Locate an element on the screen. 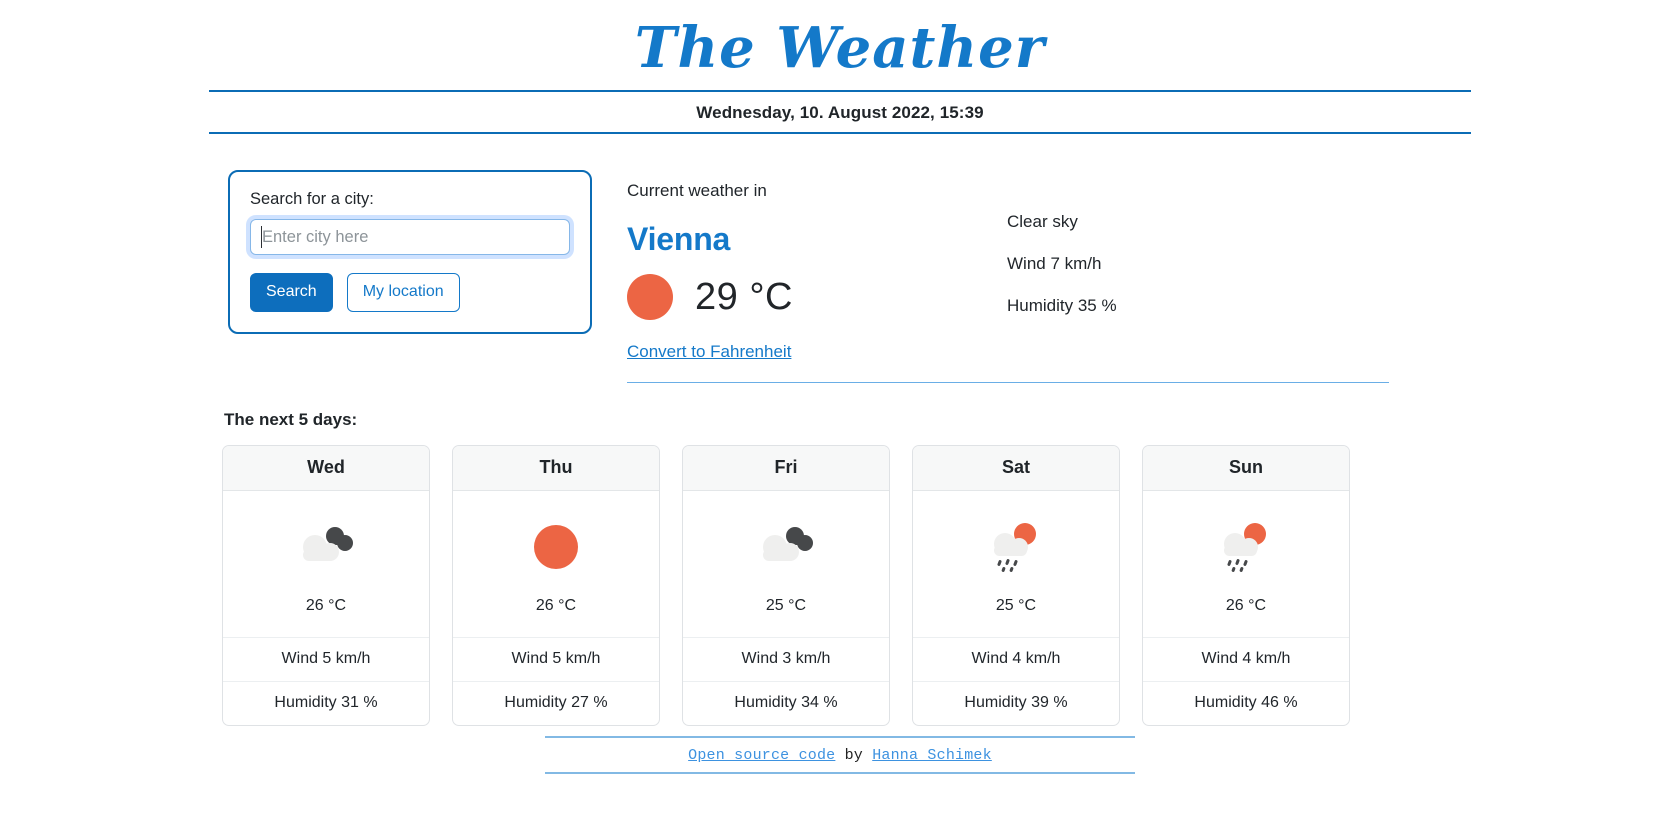 This screenshot has height=830, width=1680. footer-credit: Open source code by Hanna Schimek is located at coordinates (840, 755).